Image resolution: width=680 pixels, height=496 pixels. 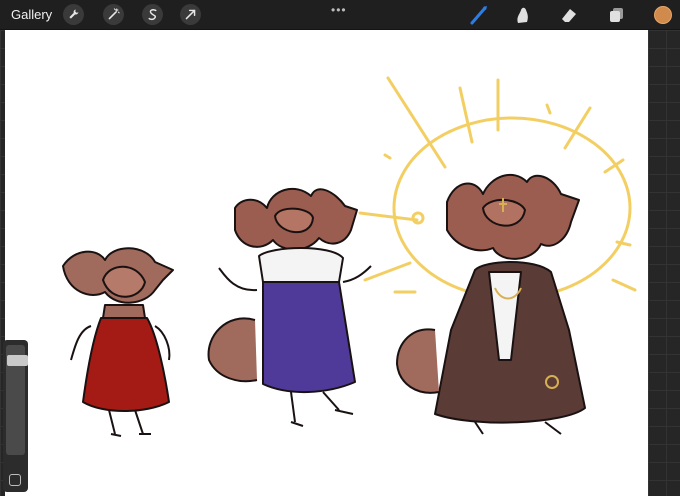 What do you see at coordinates (339, 10) in the screenshot?
I see `more-options-button: •••` at bounding box center [339, 10].